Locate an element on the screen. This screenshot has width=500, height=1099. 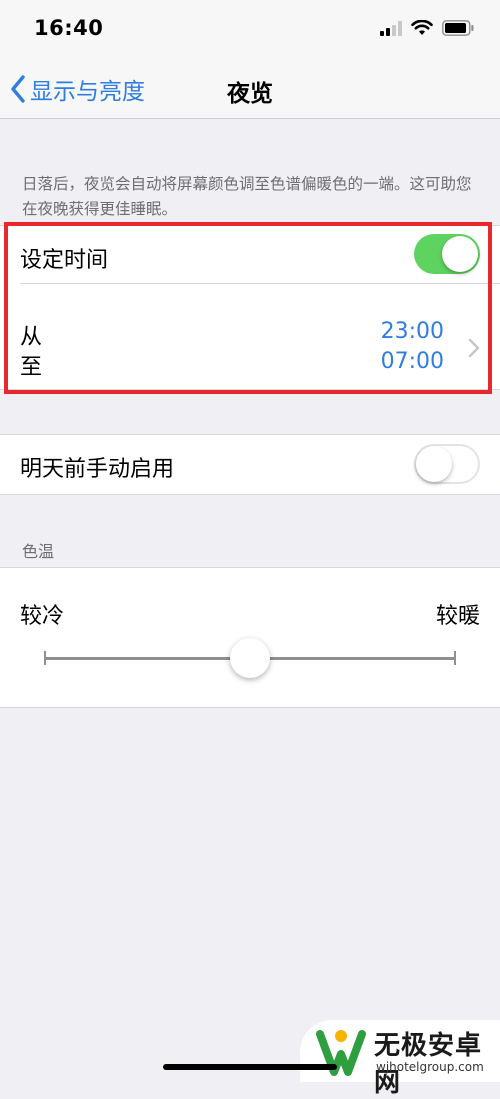
cellular-signal-icon is located at coordinates (391, 28).